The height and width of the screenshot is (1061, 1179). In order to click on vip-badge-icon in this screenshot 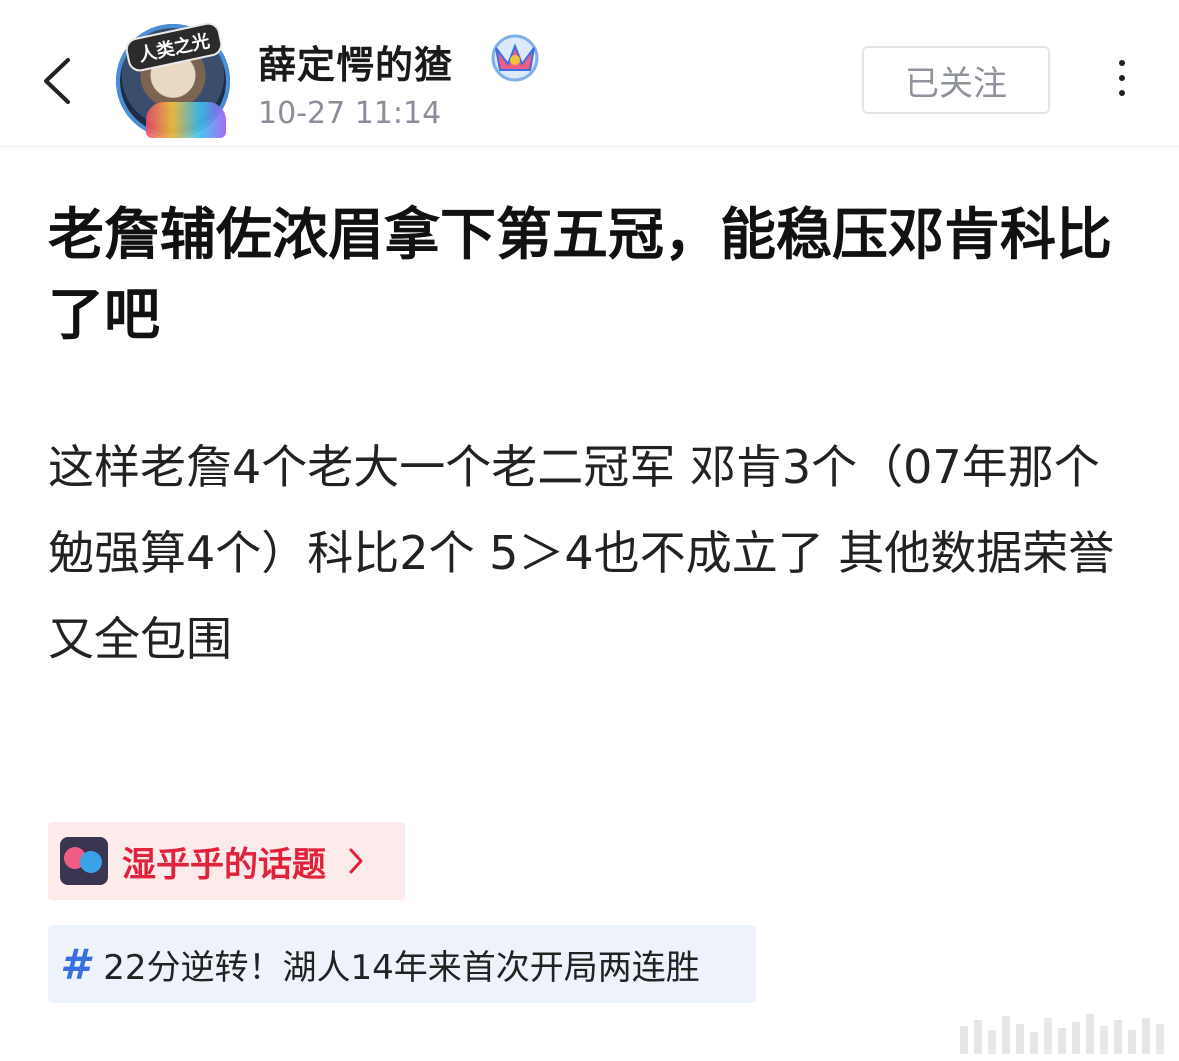, I will do `click(515, 57)`.